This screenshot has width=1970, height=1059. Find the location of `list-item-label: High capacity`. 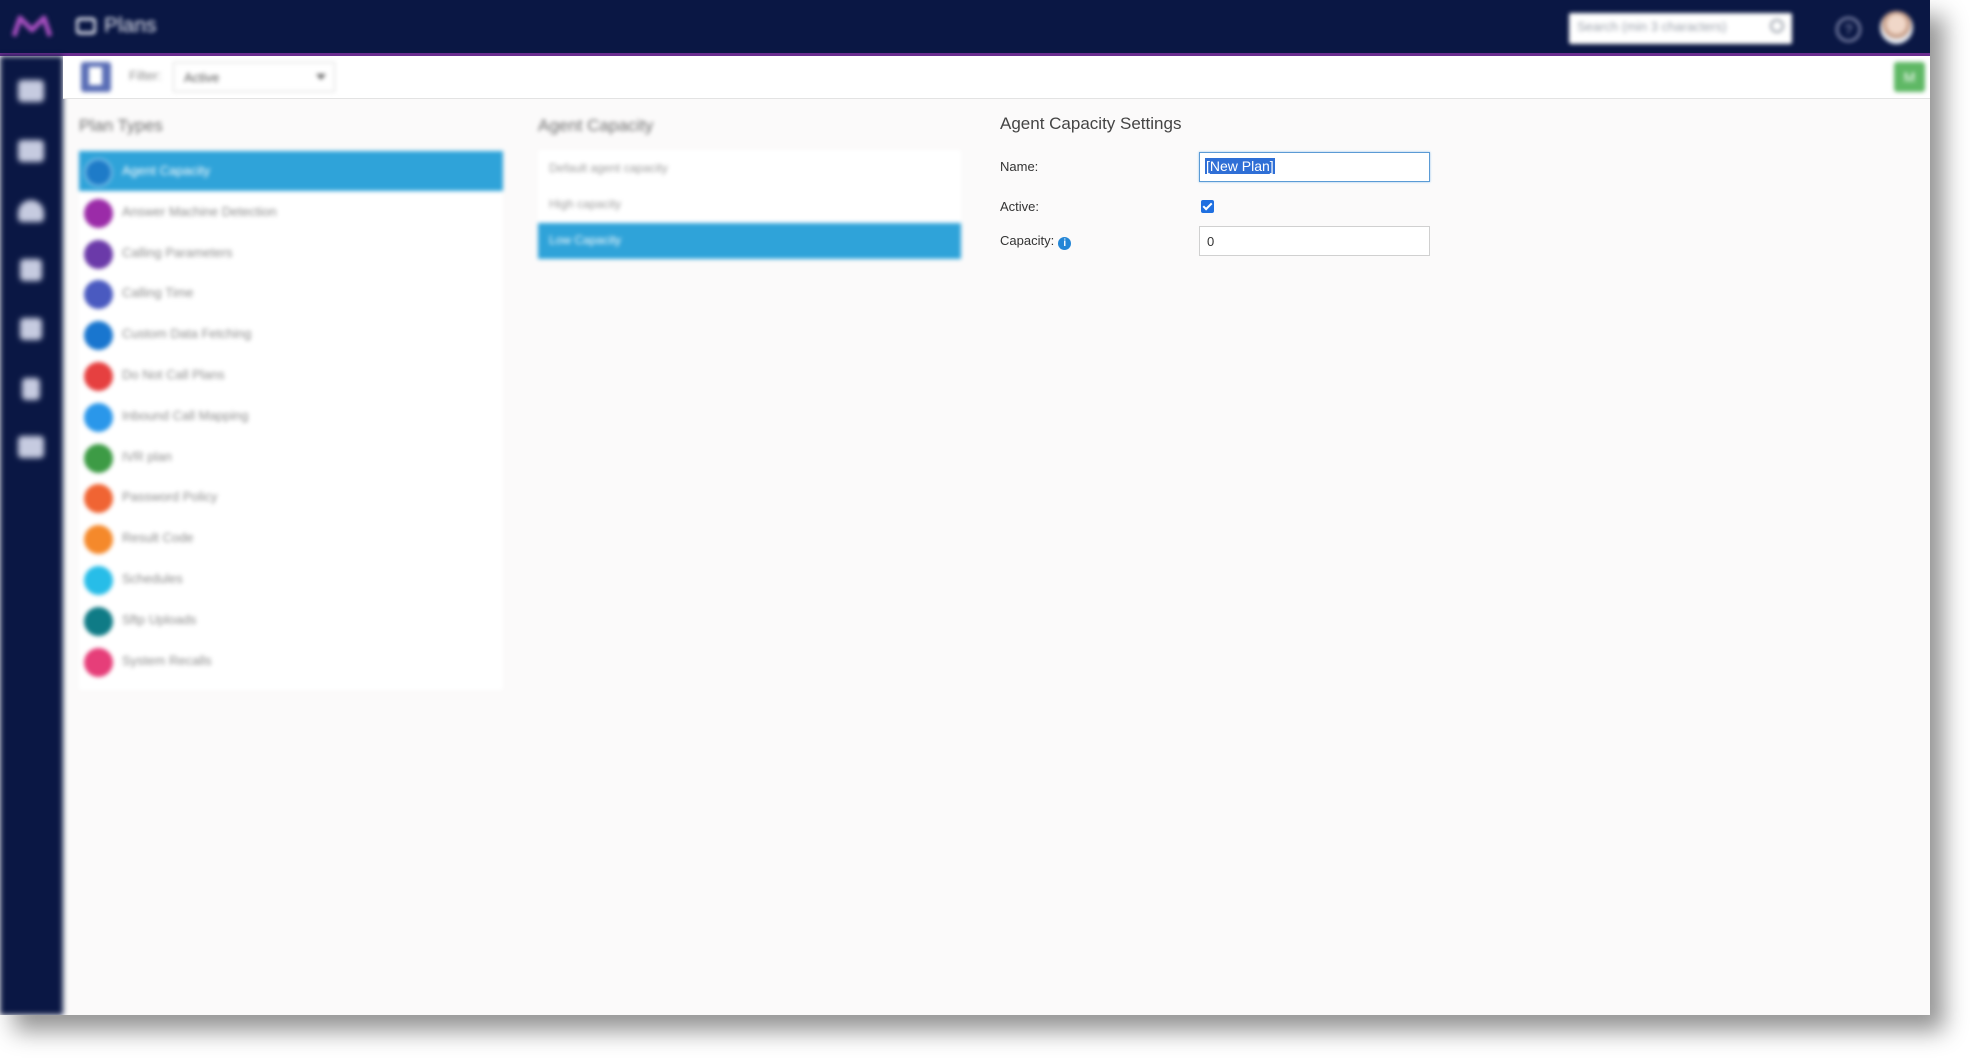

list-item-label: High capacity is located at coordinates (585, 204).